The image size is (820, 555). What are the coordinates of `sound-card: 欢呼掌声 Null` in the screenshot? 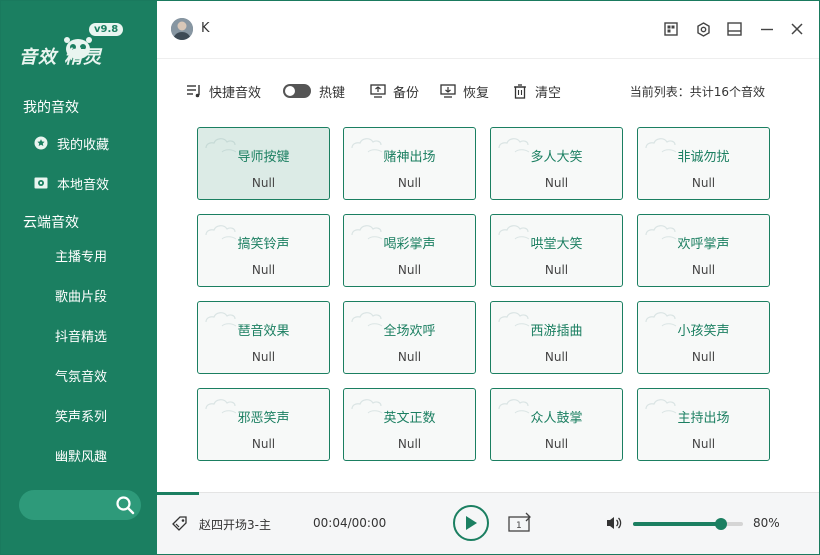 It's located at (703, 250).